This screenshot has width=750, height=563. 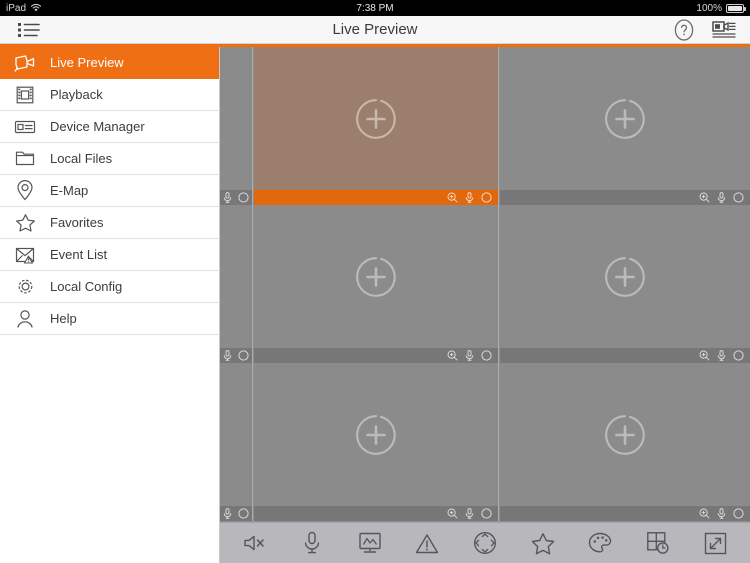 What do you see at coordinates (79, 254) in the screenshot?
I see `sidebar-item-label: Event List` at bounding box center [79, 254].